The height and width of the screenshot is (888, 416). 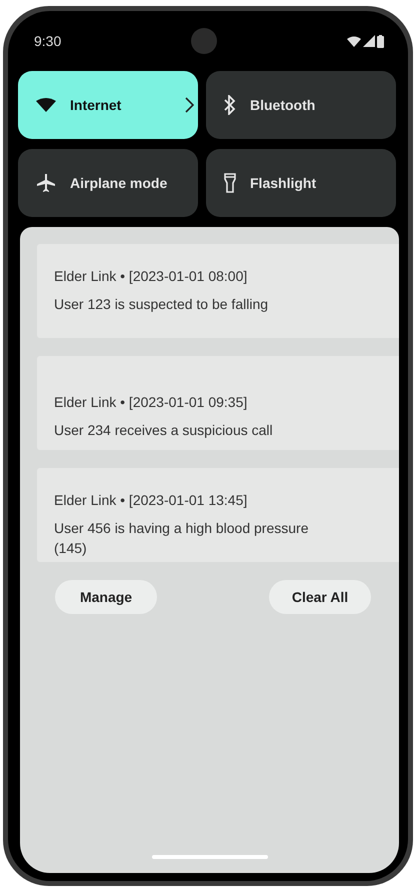 I want to click on chevron-icon, so click(x=189, y=105).